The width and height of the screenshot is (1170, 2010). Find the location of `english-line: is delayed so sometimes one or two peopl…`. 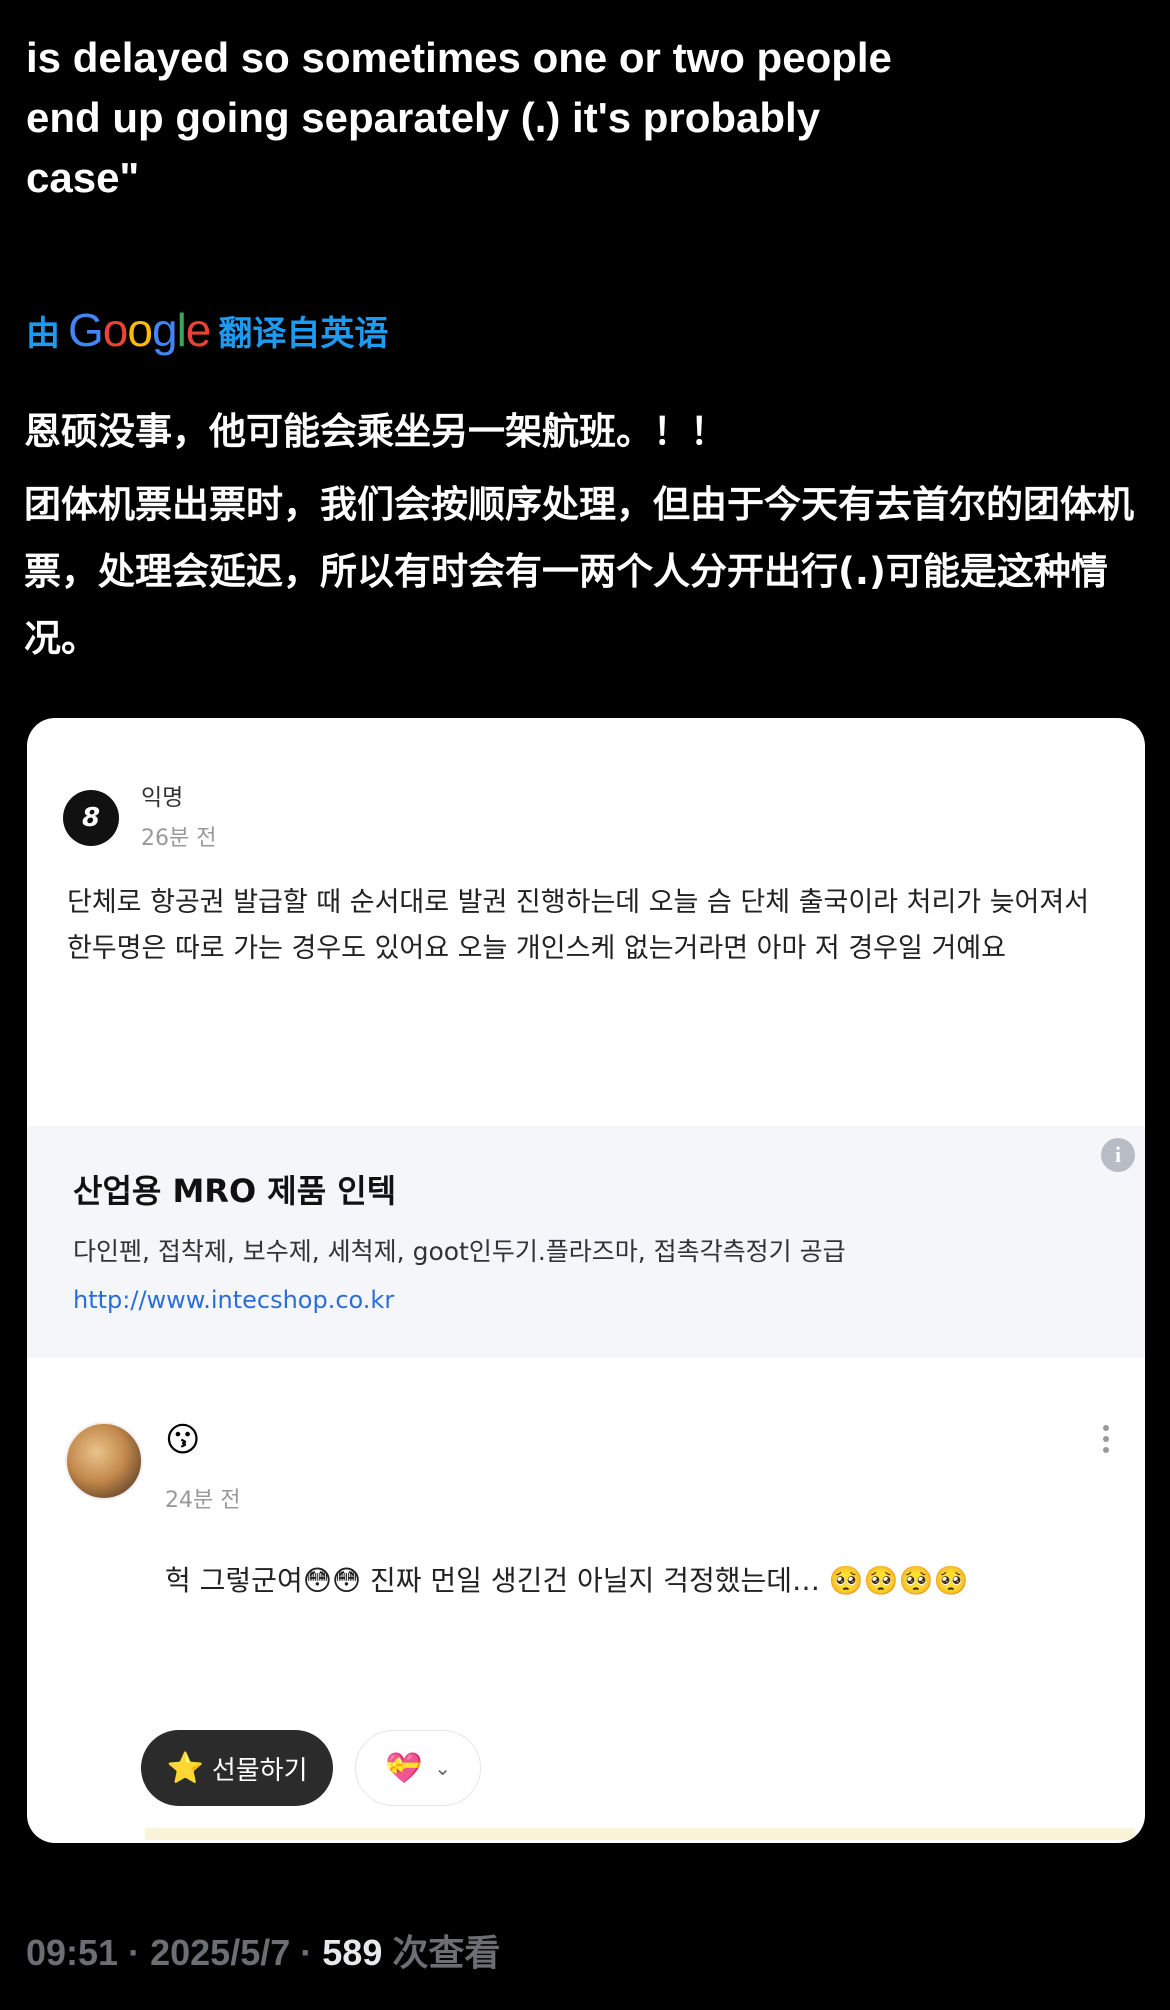

english-line: is delayed so sometimes one or two peopl… is located at coordinates (459, 57).